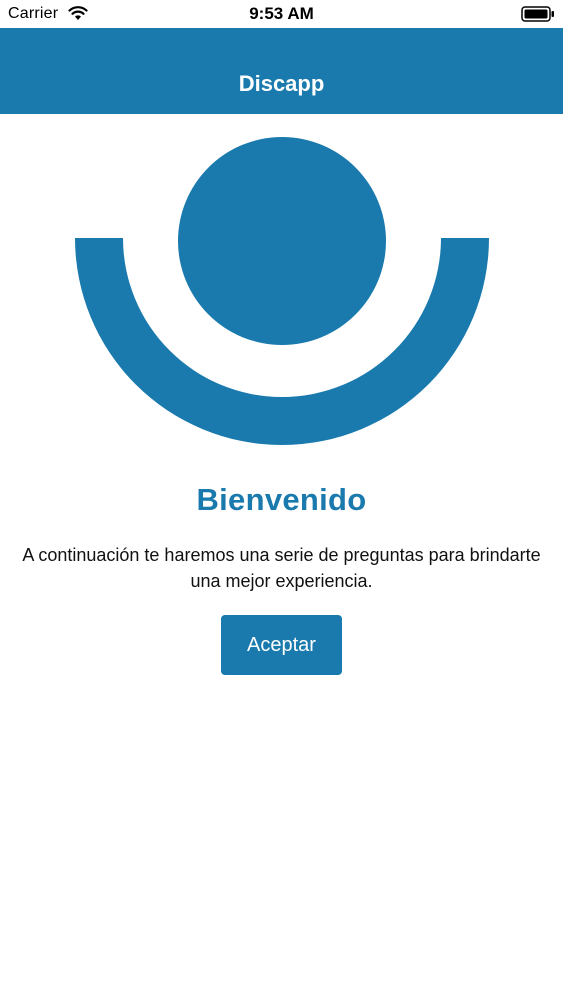 The width and height of the screenshot is (563, 1000). I want to click on logo-head, so click(282, 241).